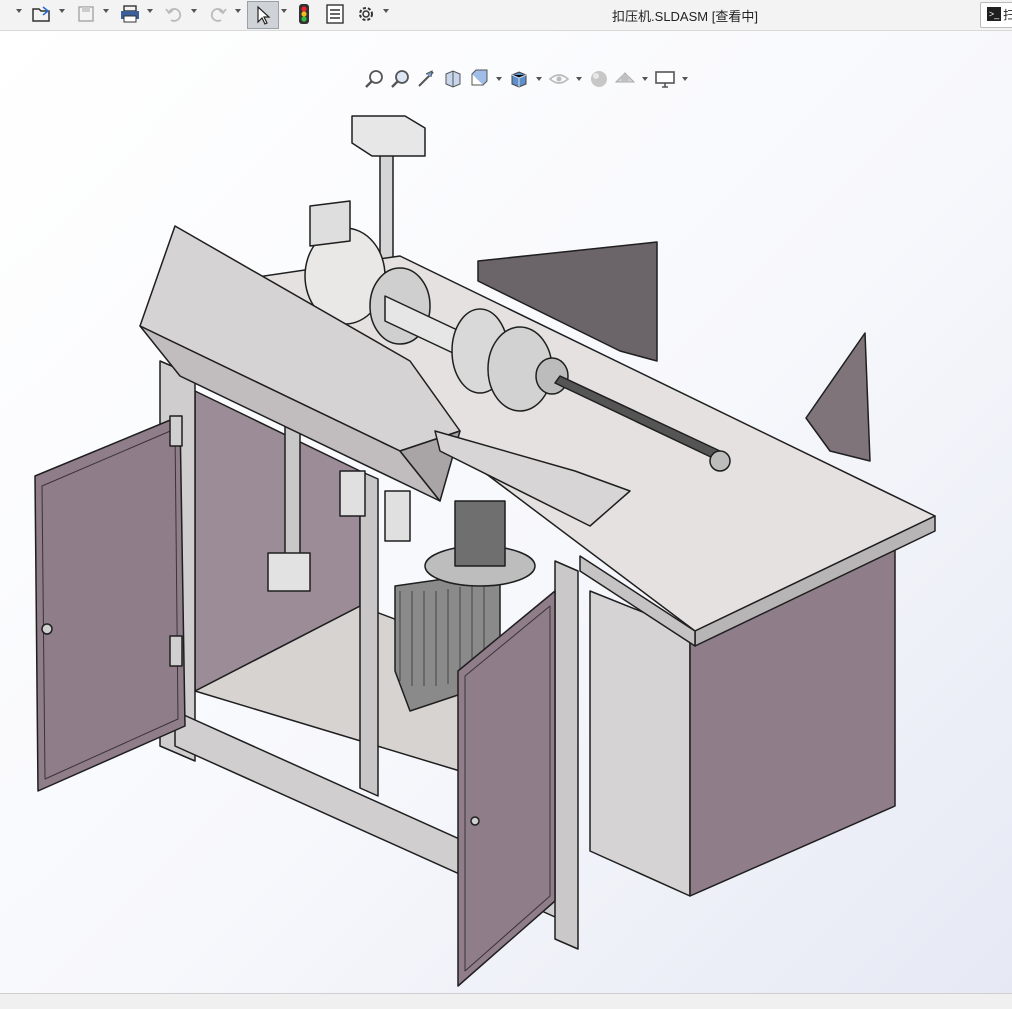  I want to click on save-button, so click(86, 14).